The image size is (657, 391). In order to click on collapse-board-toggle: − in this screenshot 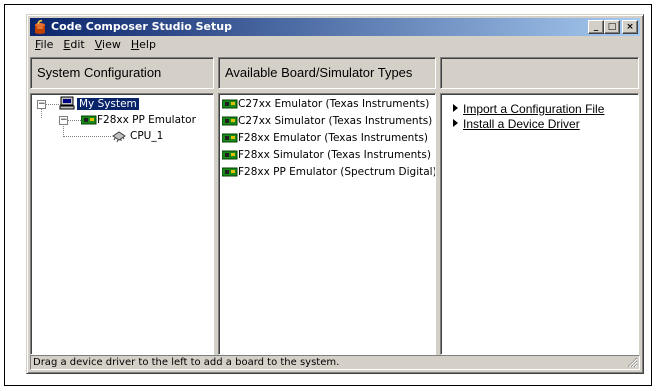, I will do `click(63, 120)`.